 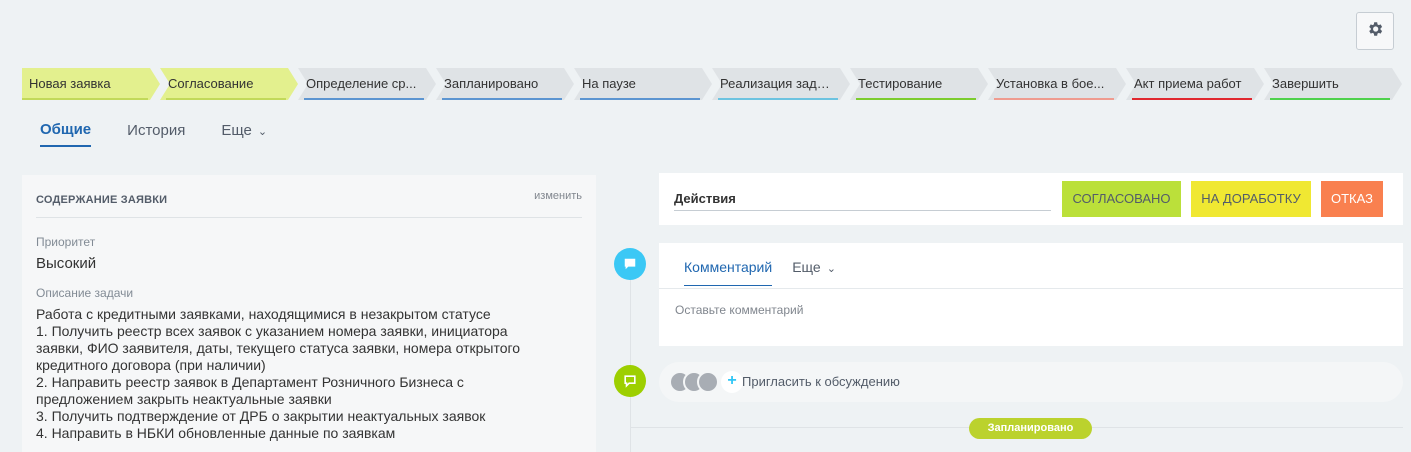 What do you see at coordinates (728, 272) in the screenshot?
I see `tab-comment: Комментарий` at bounding box center [728, 272].